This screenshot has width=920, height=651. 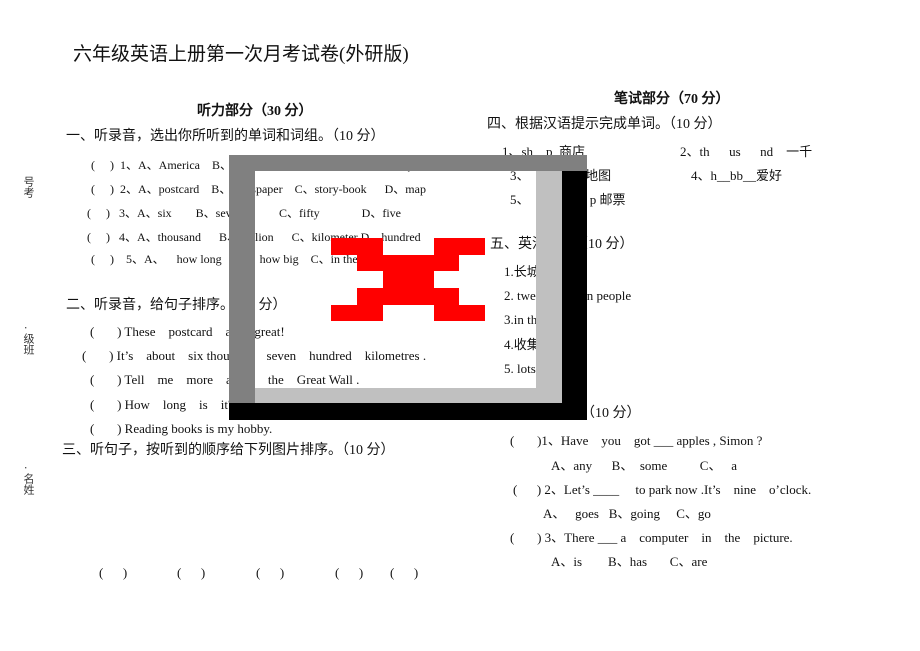 What do you see at coordinates (181, 428) in the screenshot?
I see `part2-item: ( ) Reading books is my hobby.` at bounding box center [181, 428].